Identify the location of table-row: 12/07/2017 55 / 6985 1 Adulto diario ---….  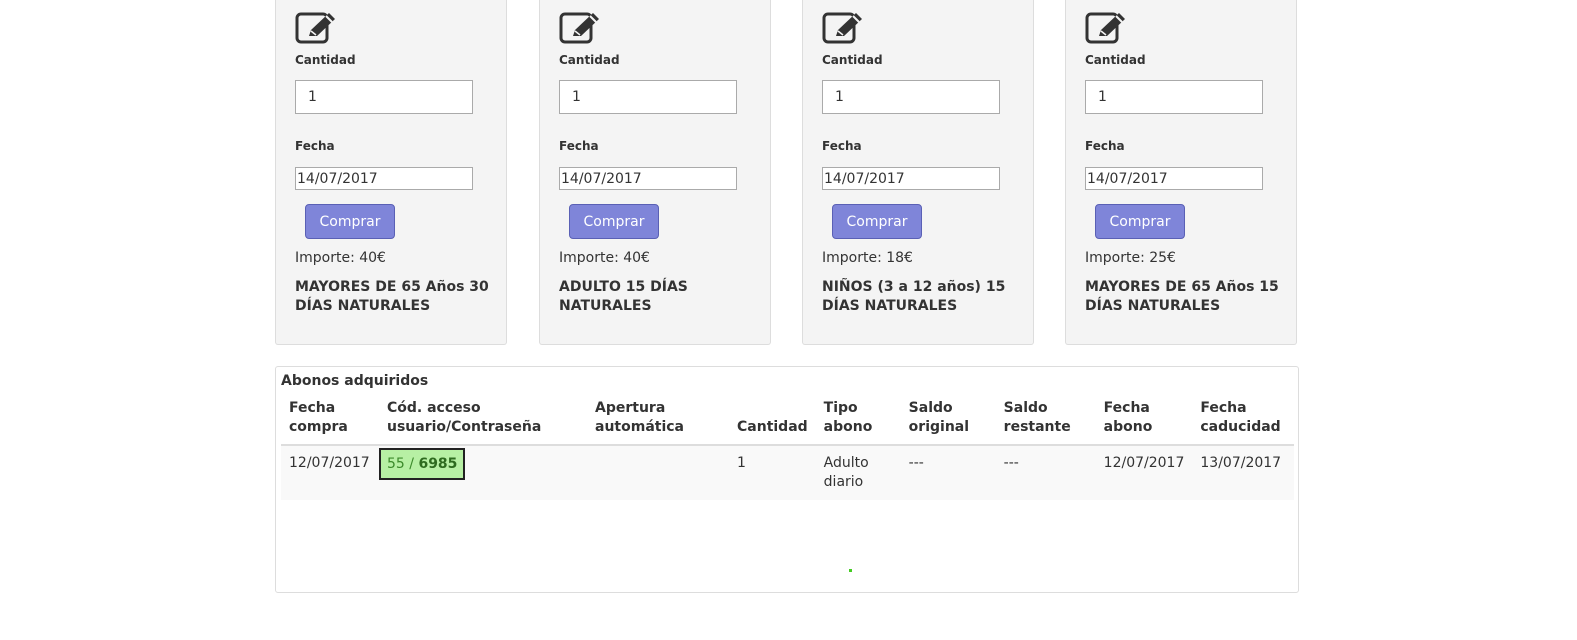
(787, 472).